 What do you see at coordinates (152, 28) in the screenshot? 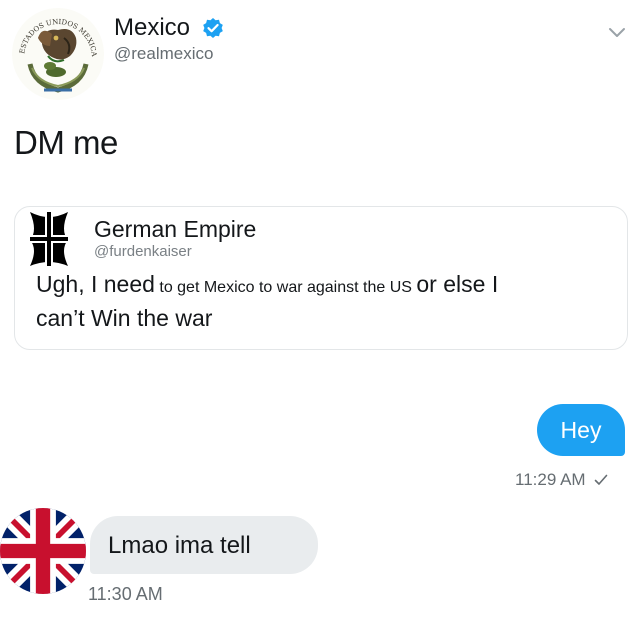
I see `account-name: Mexico` at bounding box center [152, 28].